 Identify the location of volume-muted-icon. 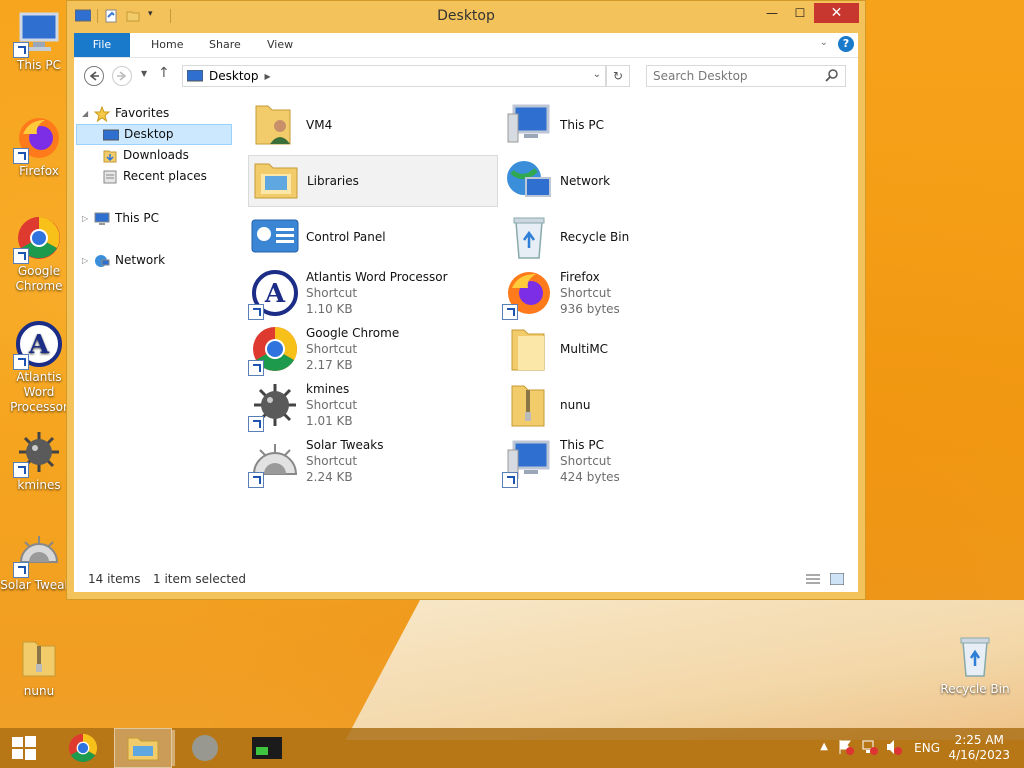
(894, 748).